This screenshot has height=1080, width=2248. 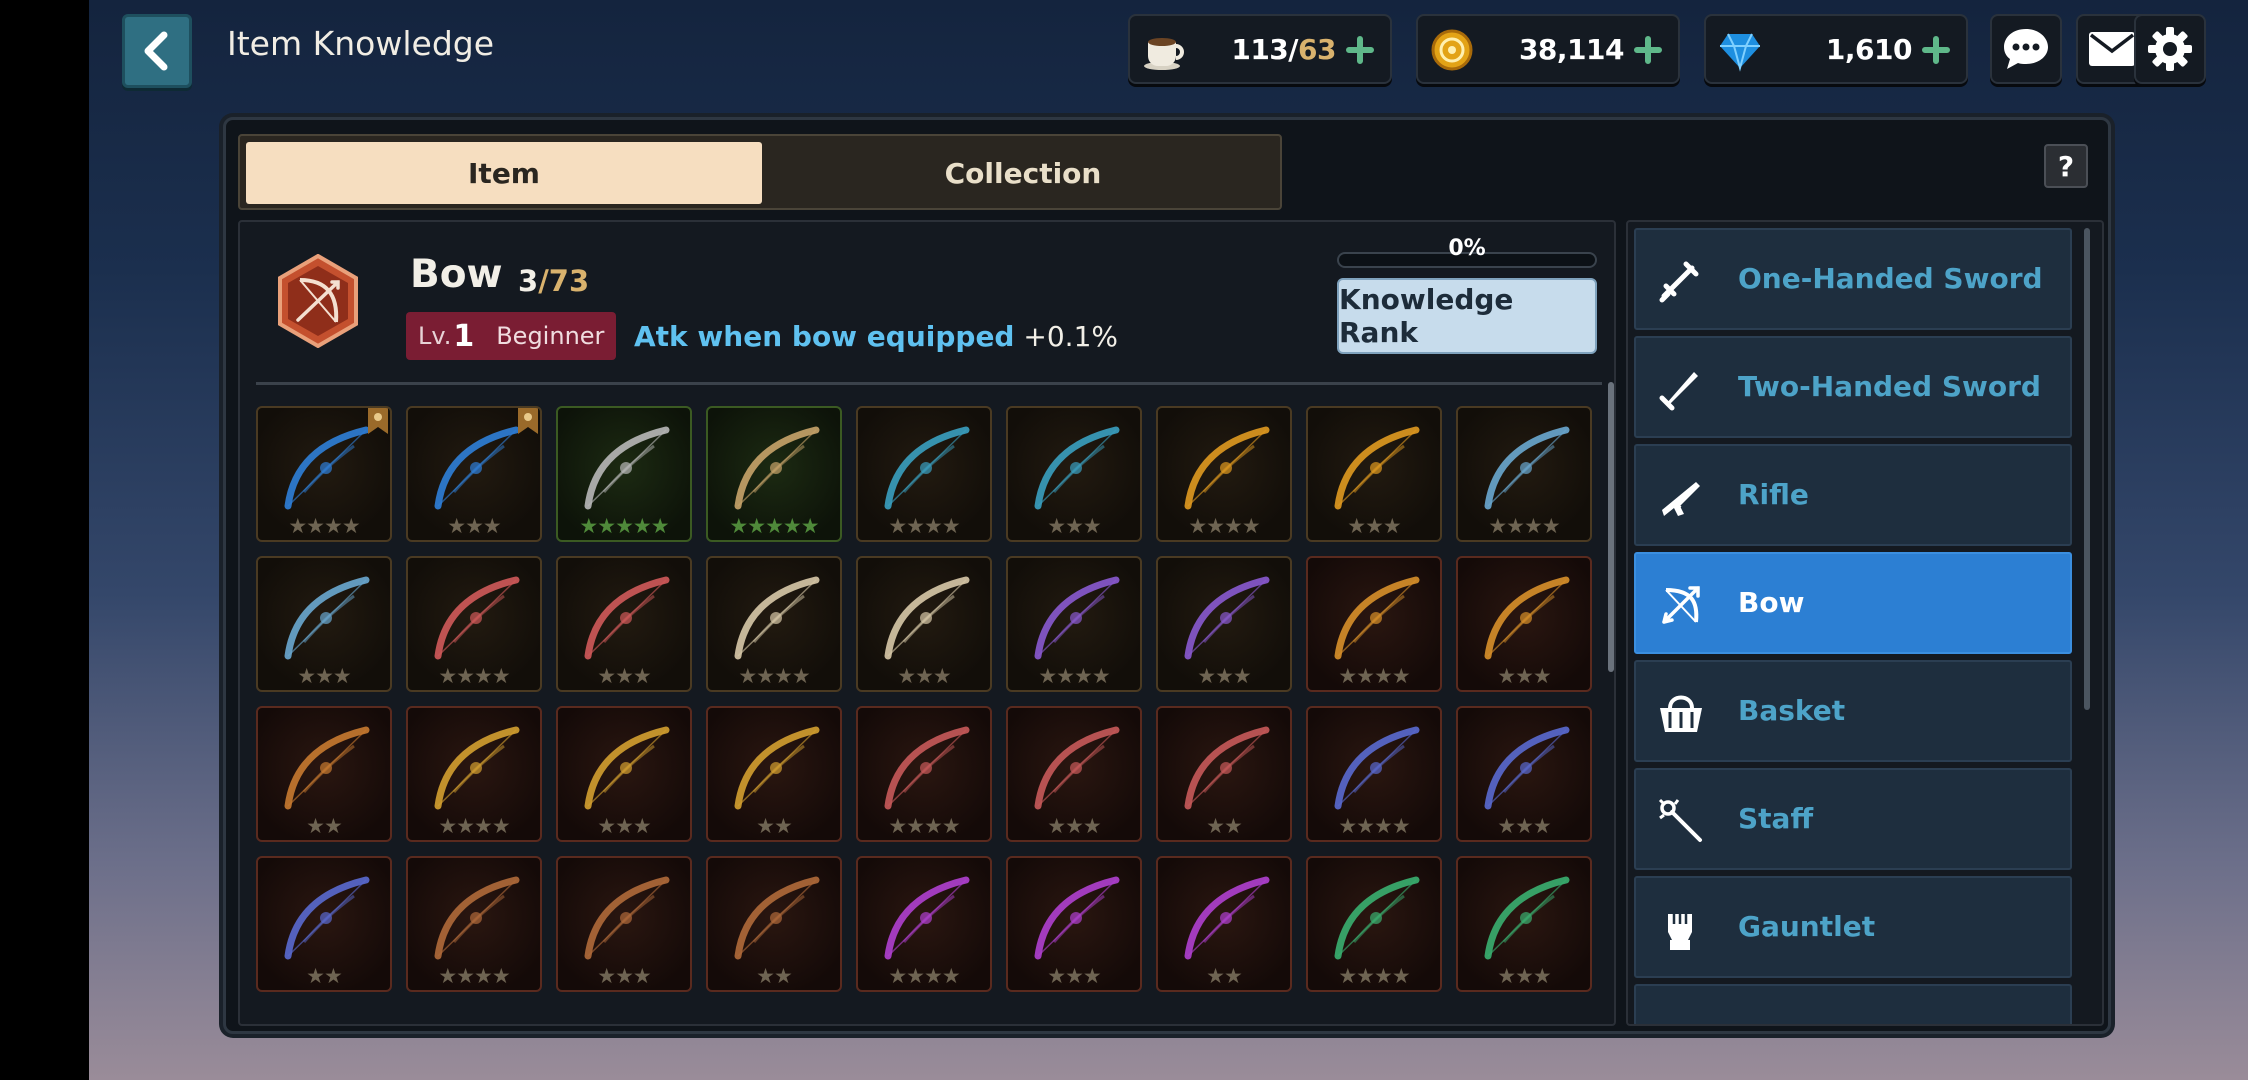 I want to click on bookmark-badge-icon, so click(x=528, y=421).